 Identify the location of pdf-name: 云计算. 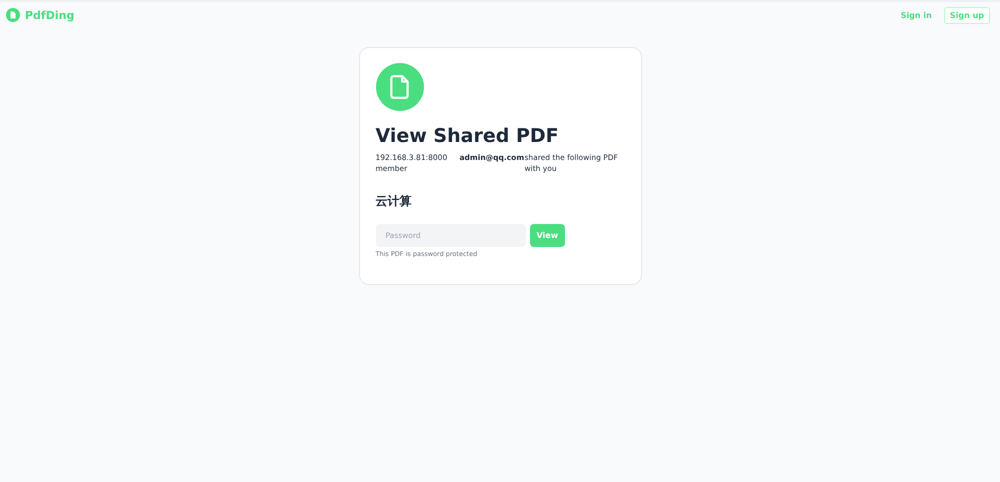
(394, 201).